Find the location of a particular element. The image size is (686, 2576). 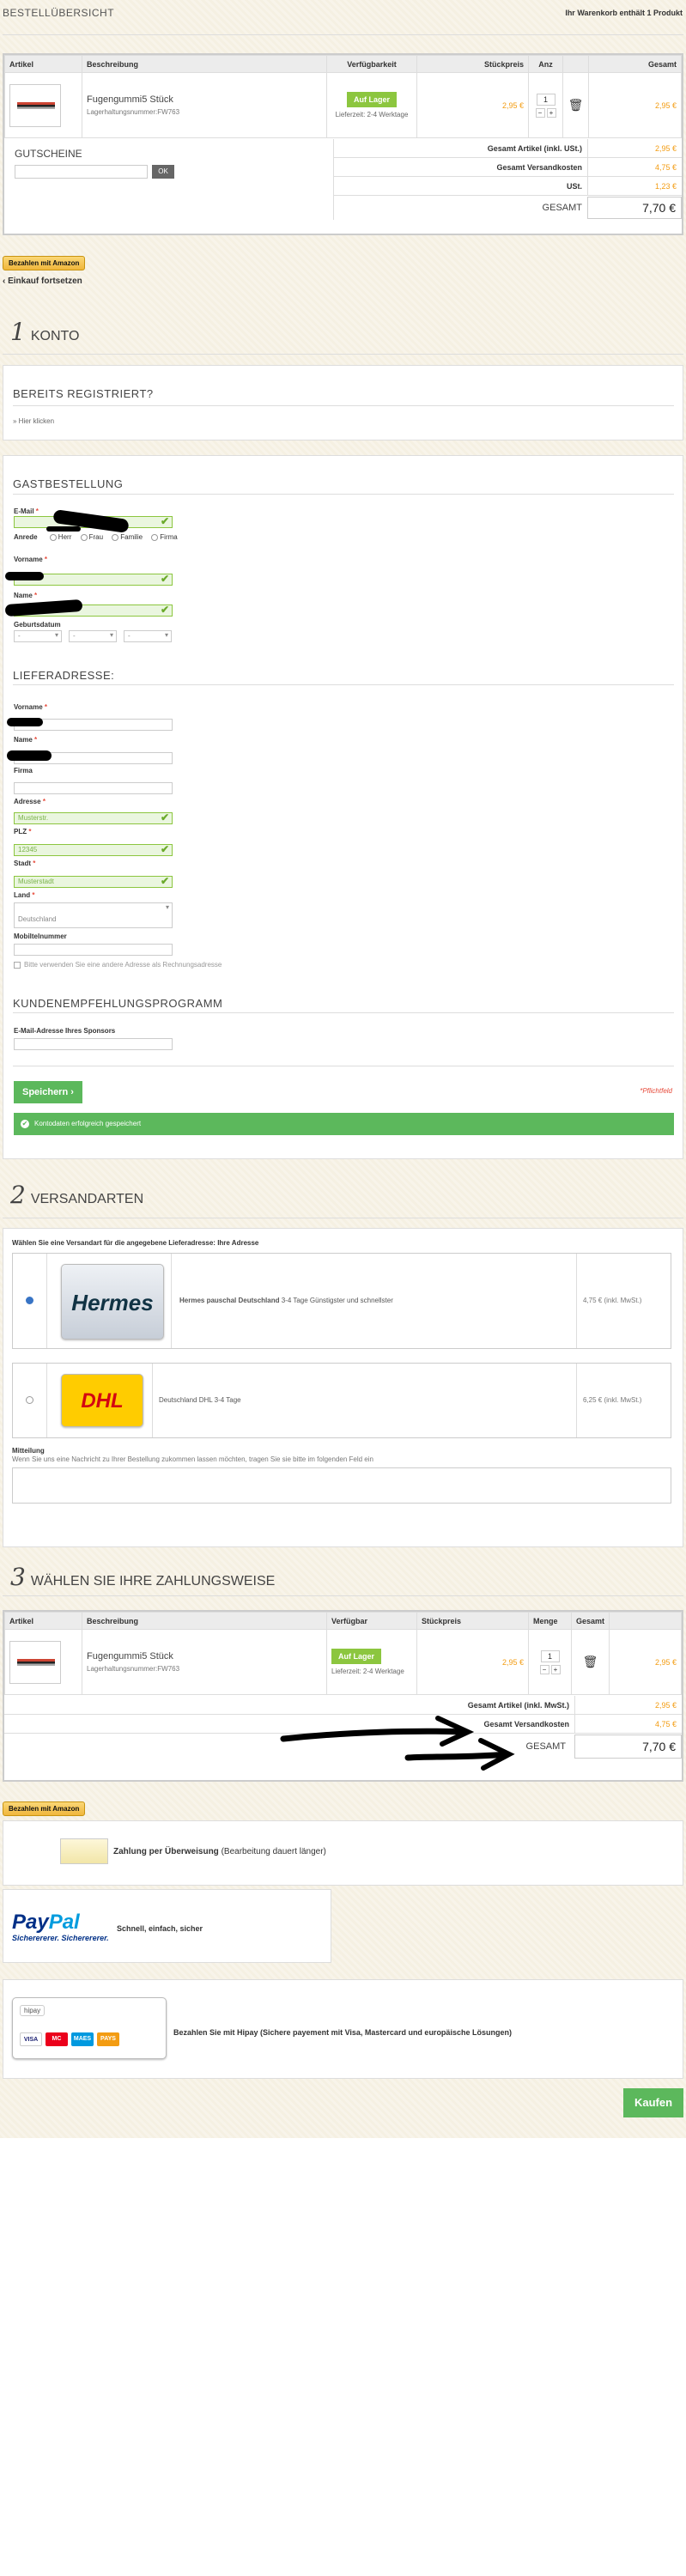

check-icon: ✔ is located at coordinates (25, 1124).